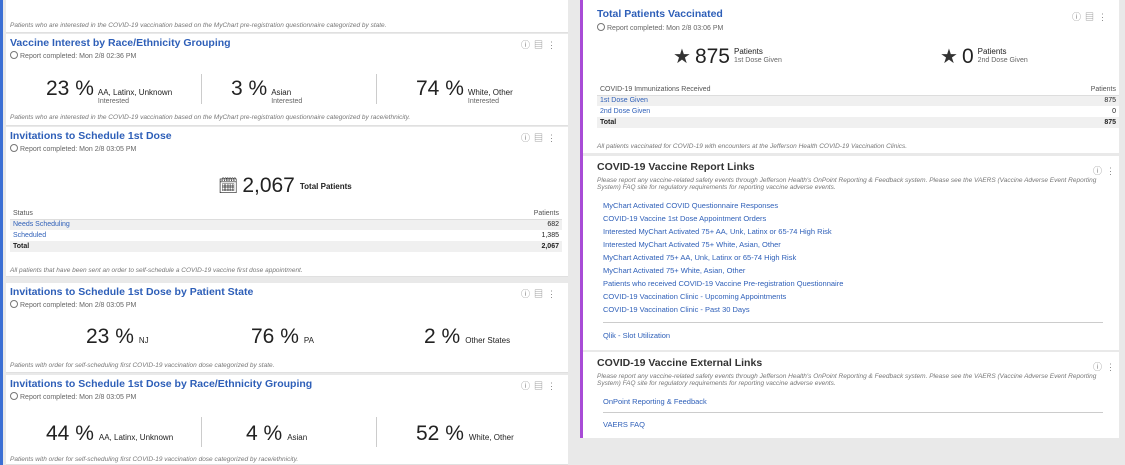  What do you see at coordinates (464, 91) in the screenshot?
I see `metric-white-other: 74 % White, Other Interested` at bounding box center [464, 91].